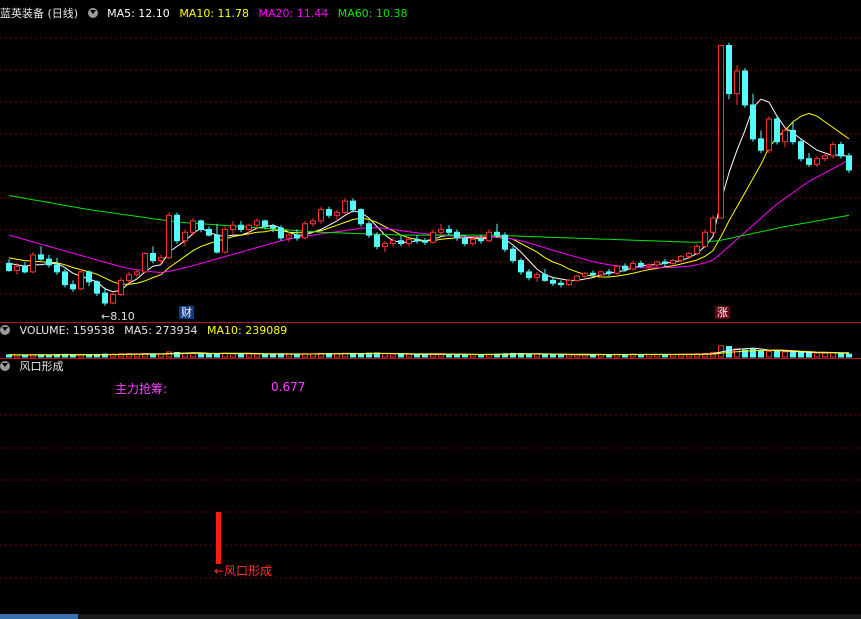 This screenshot has height=619, width=861. Describe the element at coordinates (118, 316) in the screenshot. I see `low-price-annotation: ←8.10` at that location.